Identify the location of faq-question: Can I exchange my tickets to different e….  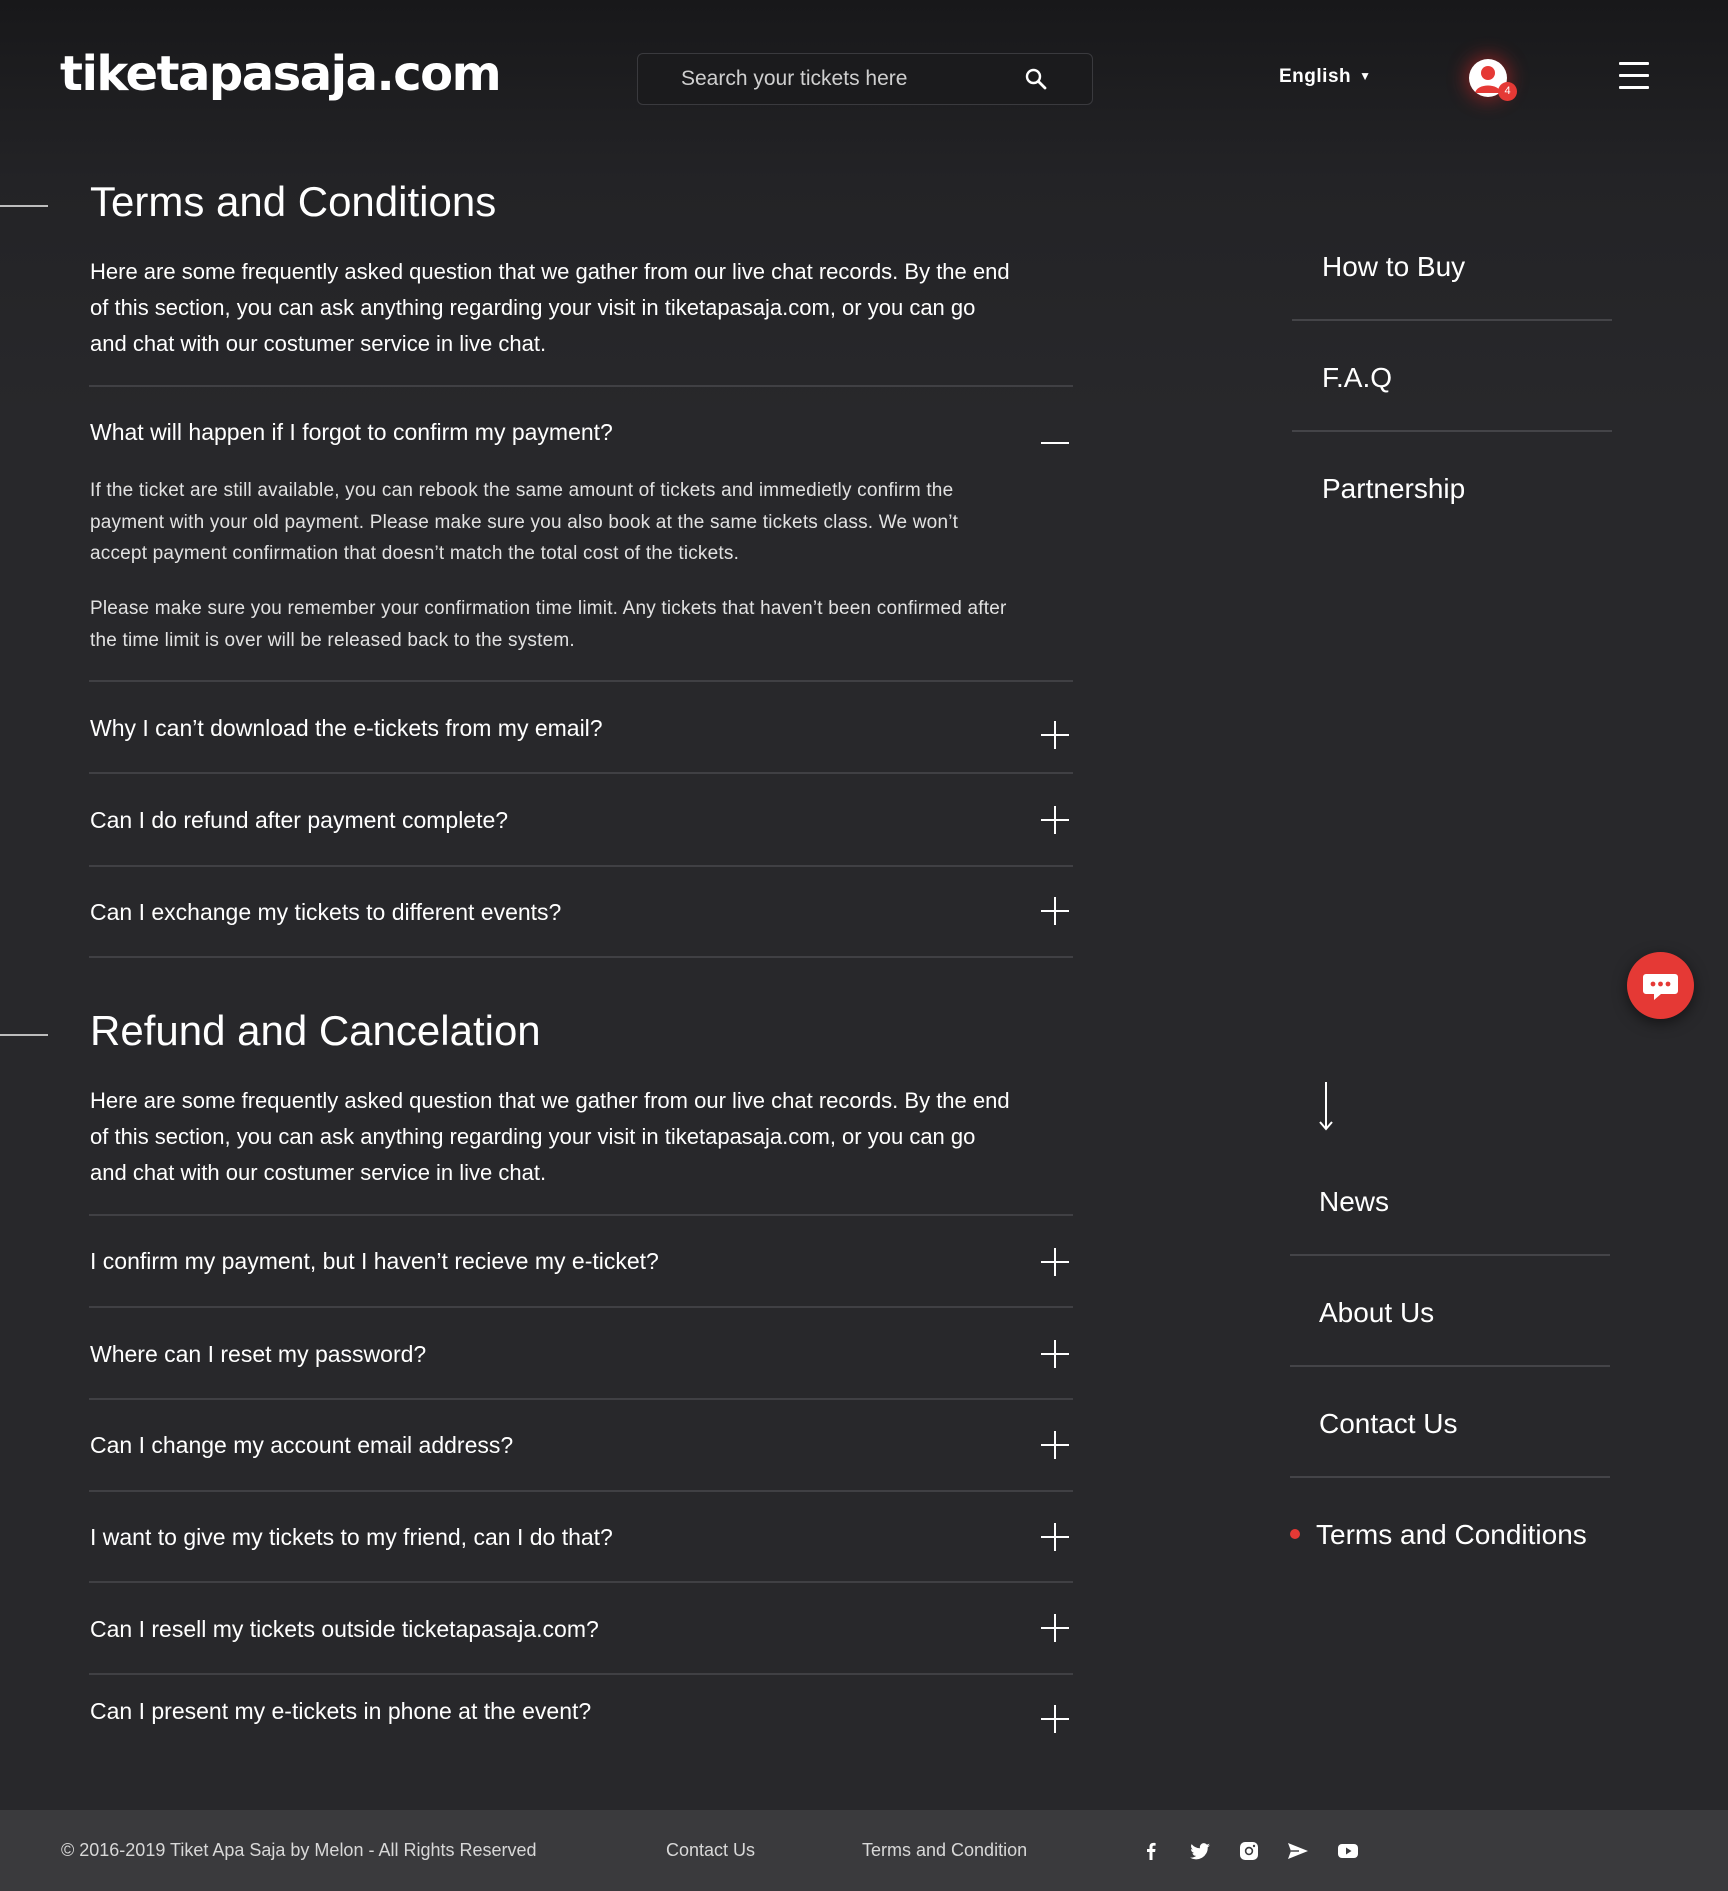
(325, 912).